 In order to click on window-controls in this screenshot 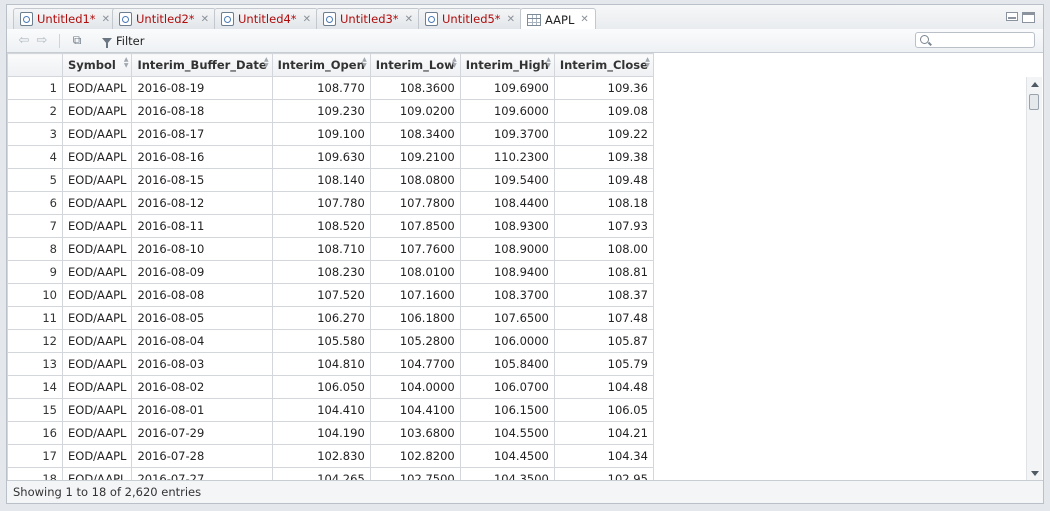, I will do `click(1020, 17)`.